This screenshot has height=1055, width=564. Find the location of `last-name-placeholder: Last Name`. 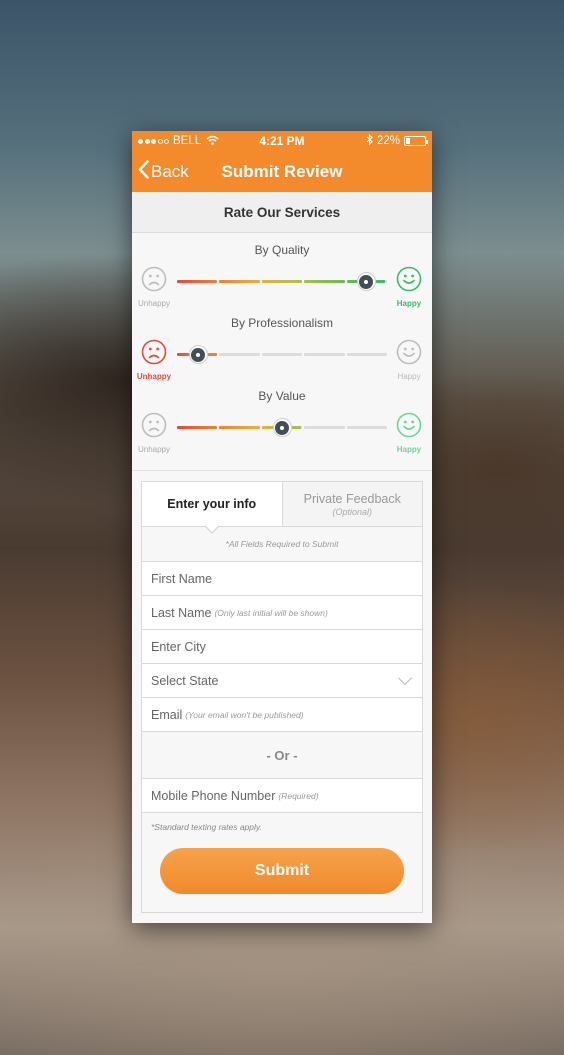

last-name-placeholder: Last Name is located at coordinates (181, 612).